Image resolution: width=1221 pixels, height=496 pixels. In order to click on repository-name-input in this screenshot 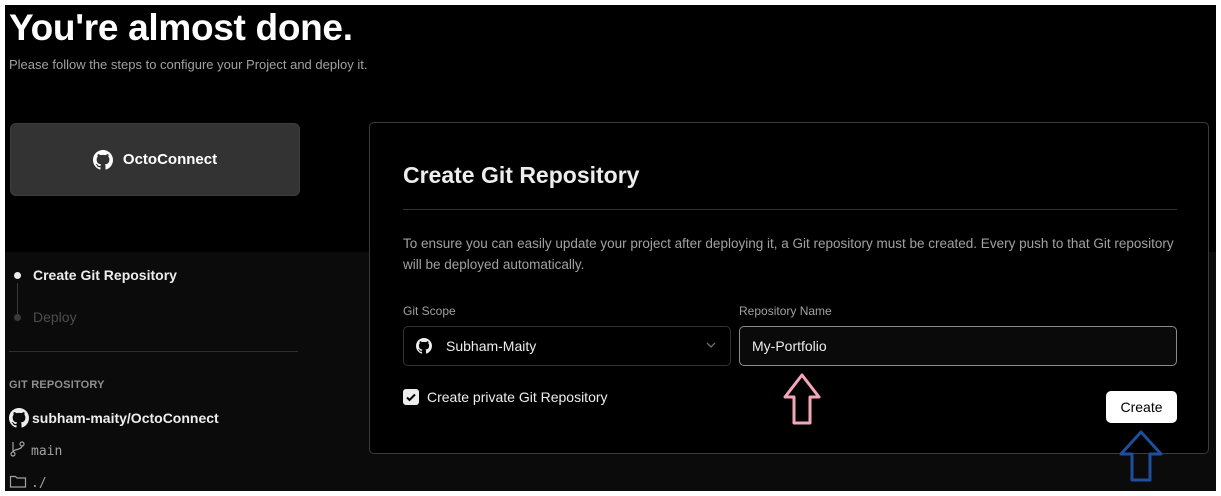, I will do `click(958, 346)`.